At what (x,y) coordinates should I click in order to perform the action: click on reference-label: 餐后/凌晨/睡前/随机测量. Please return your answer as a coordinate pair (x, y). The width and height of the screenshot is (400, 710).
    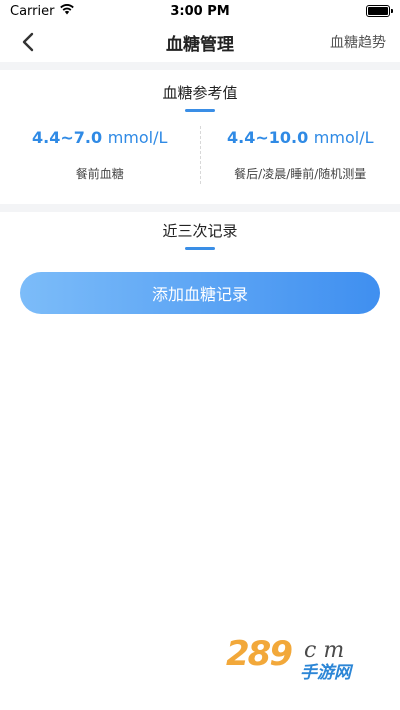
    Looking at the image, I should click on (300, 174).